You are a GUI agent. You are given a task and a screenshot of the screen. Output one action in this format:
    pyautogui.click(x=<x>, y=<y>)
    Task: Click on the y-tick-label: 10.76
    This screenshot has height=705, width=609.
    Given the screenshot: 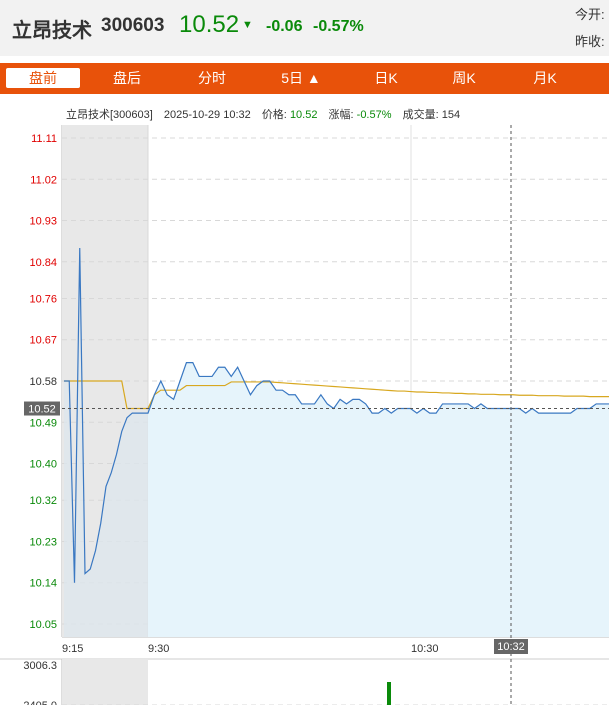 What is the action you would take?
    pyautogui.click(x=43, y=299)
    